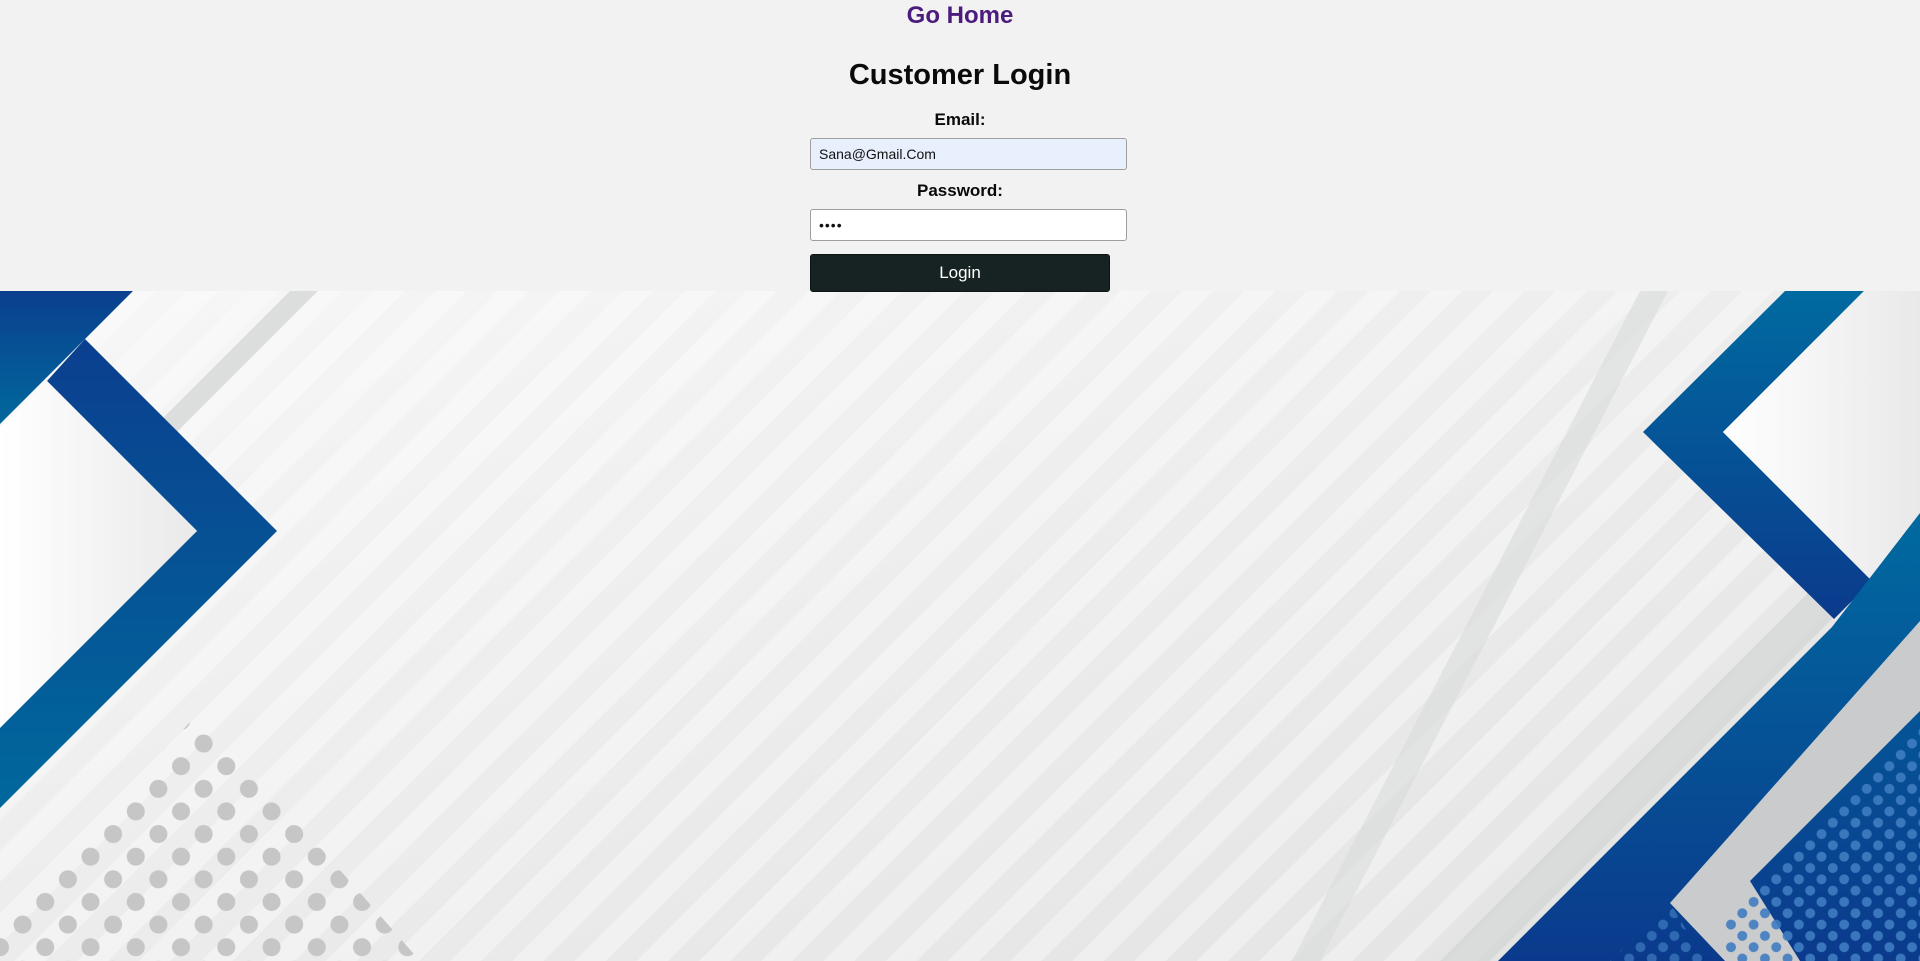  Describe the element at coordinates (960, 273) in the screenshot. I see `login-button: Login` at that location.